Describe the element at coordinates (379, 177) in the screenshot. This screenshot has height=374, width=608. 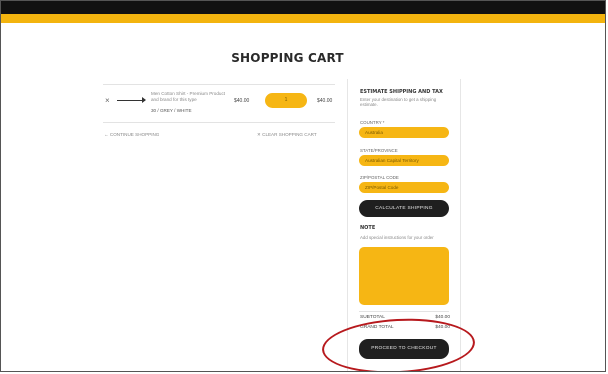
I see `zip-label: ZIP/POSTAL CODE` at that location.